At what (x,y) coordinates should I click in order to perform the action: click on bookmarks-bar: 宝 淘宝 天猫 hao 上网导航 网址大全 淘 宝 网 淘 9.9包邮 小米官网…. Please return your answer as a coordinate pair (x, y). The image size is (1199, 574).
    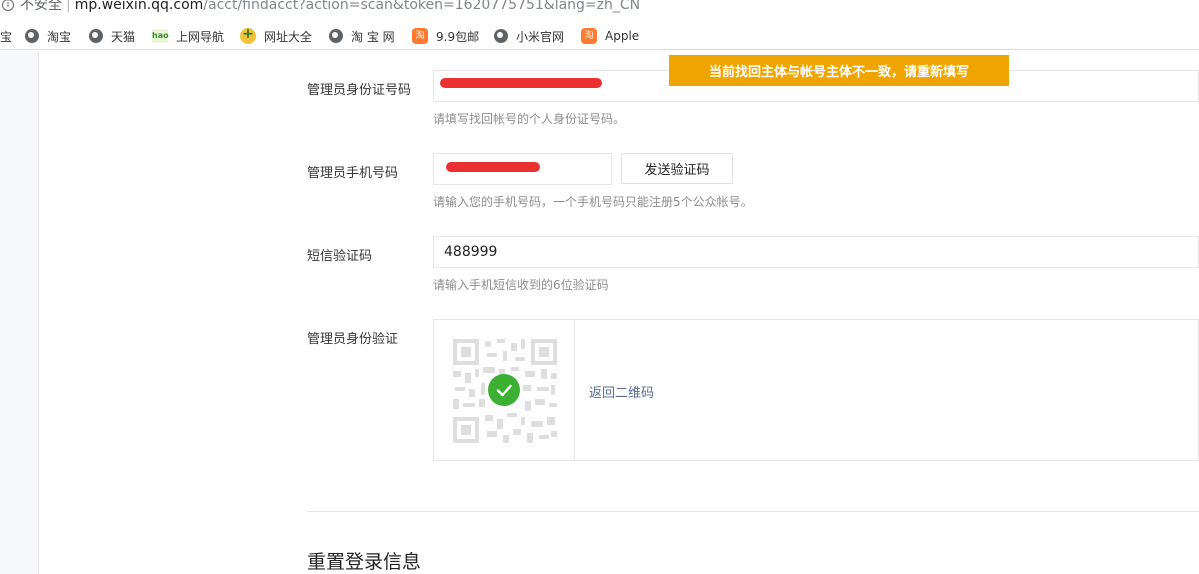
    Looking at the image, I should click on (599, 36).